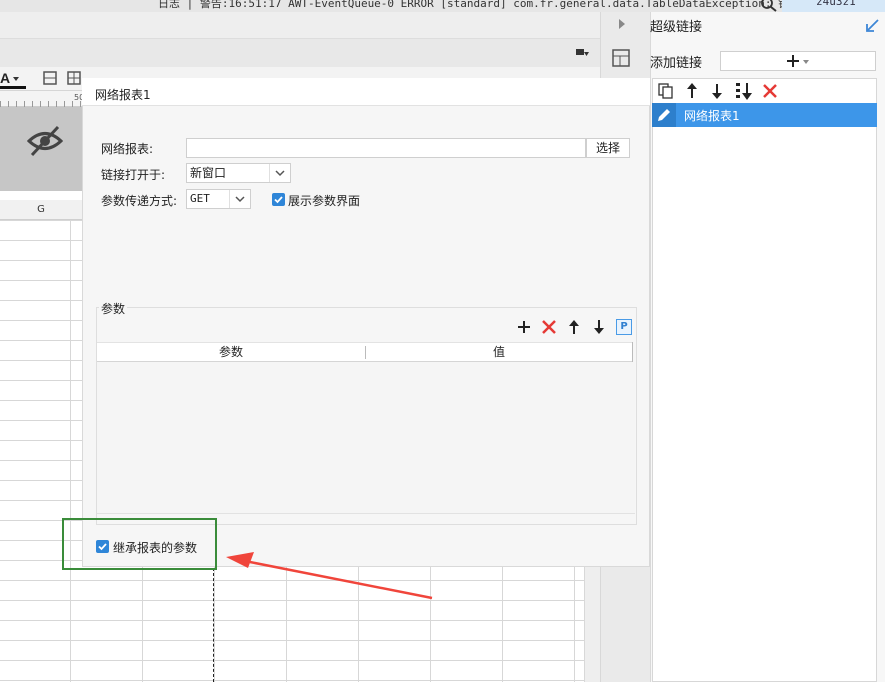 The height and width of the screenshot is (682, 885). What do you see at coordinates (5, 78) in the screenshot?
I see `svg-text: A` at bounding box center [5, 78].